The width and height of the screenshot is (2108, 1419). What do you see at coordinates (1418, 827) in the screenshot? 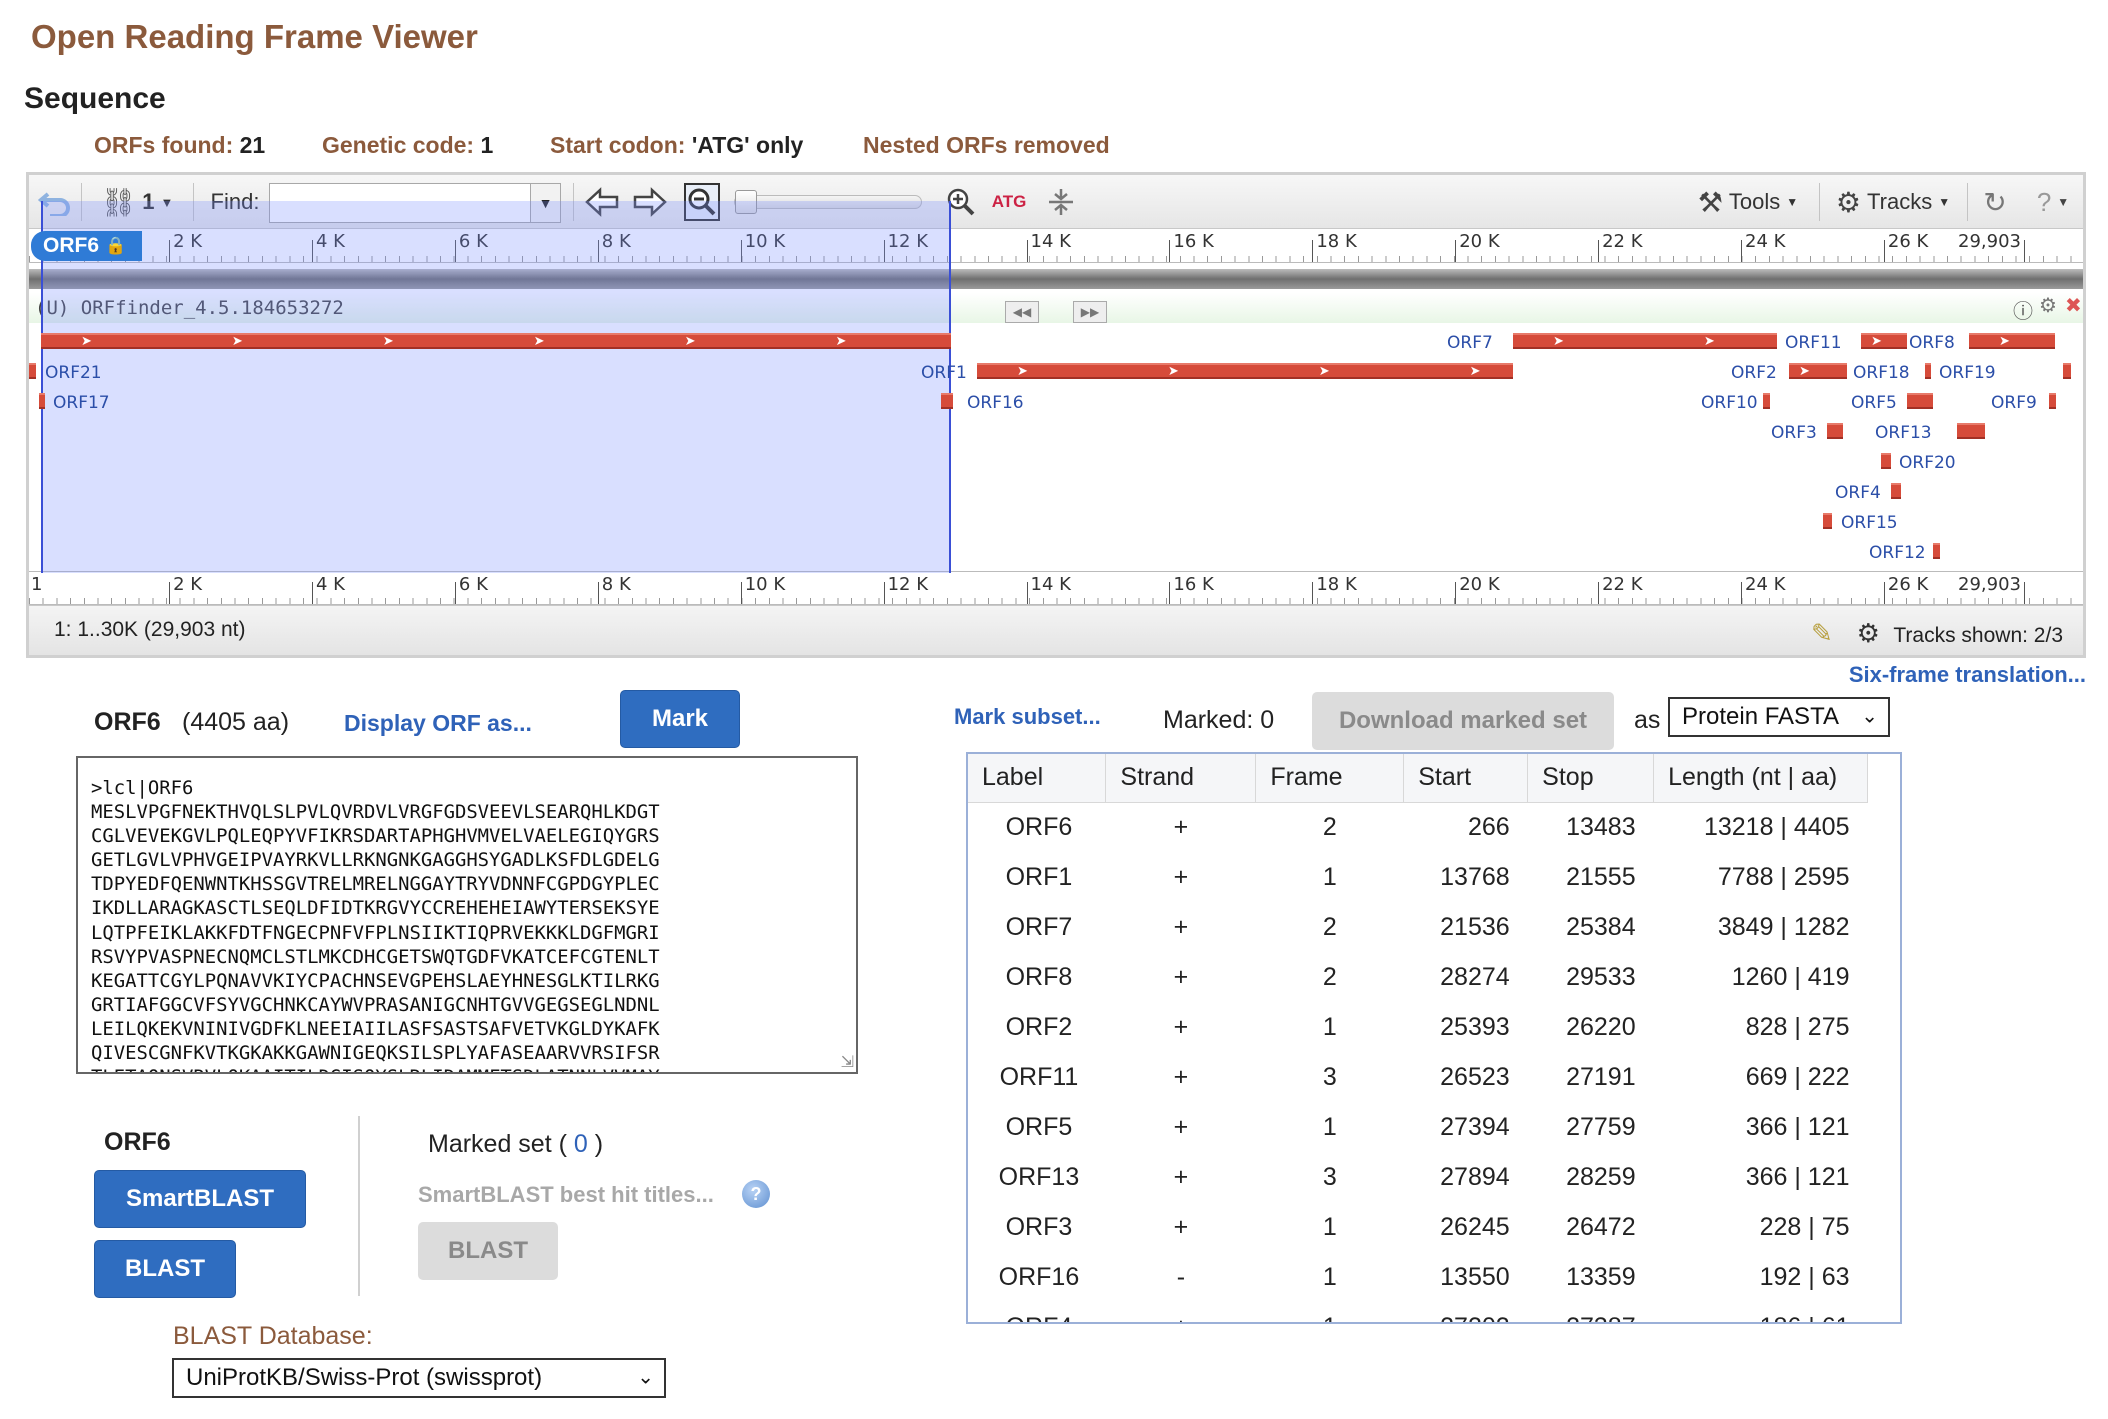
I see `table-row: ORF6 +2 266 13483 13218 | 4405` at bounding box center [1418, 827].